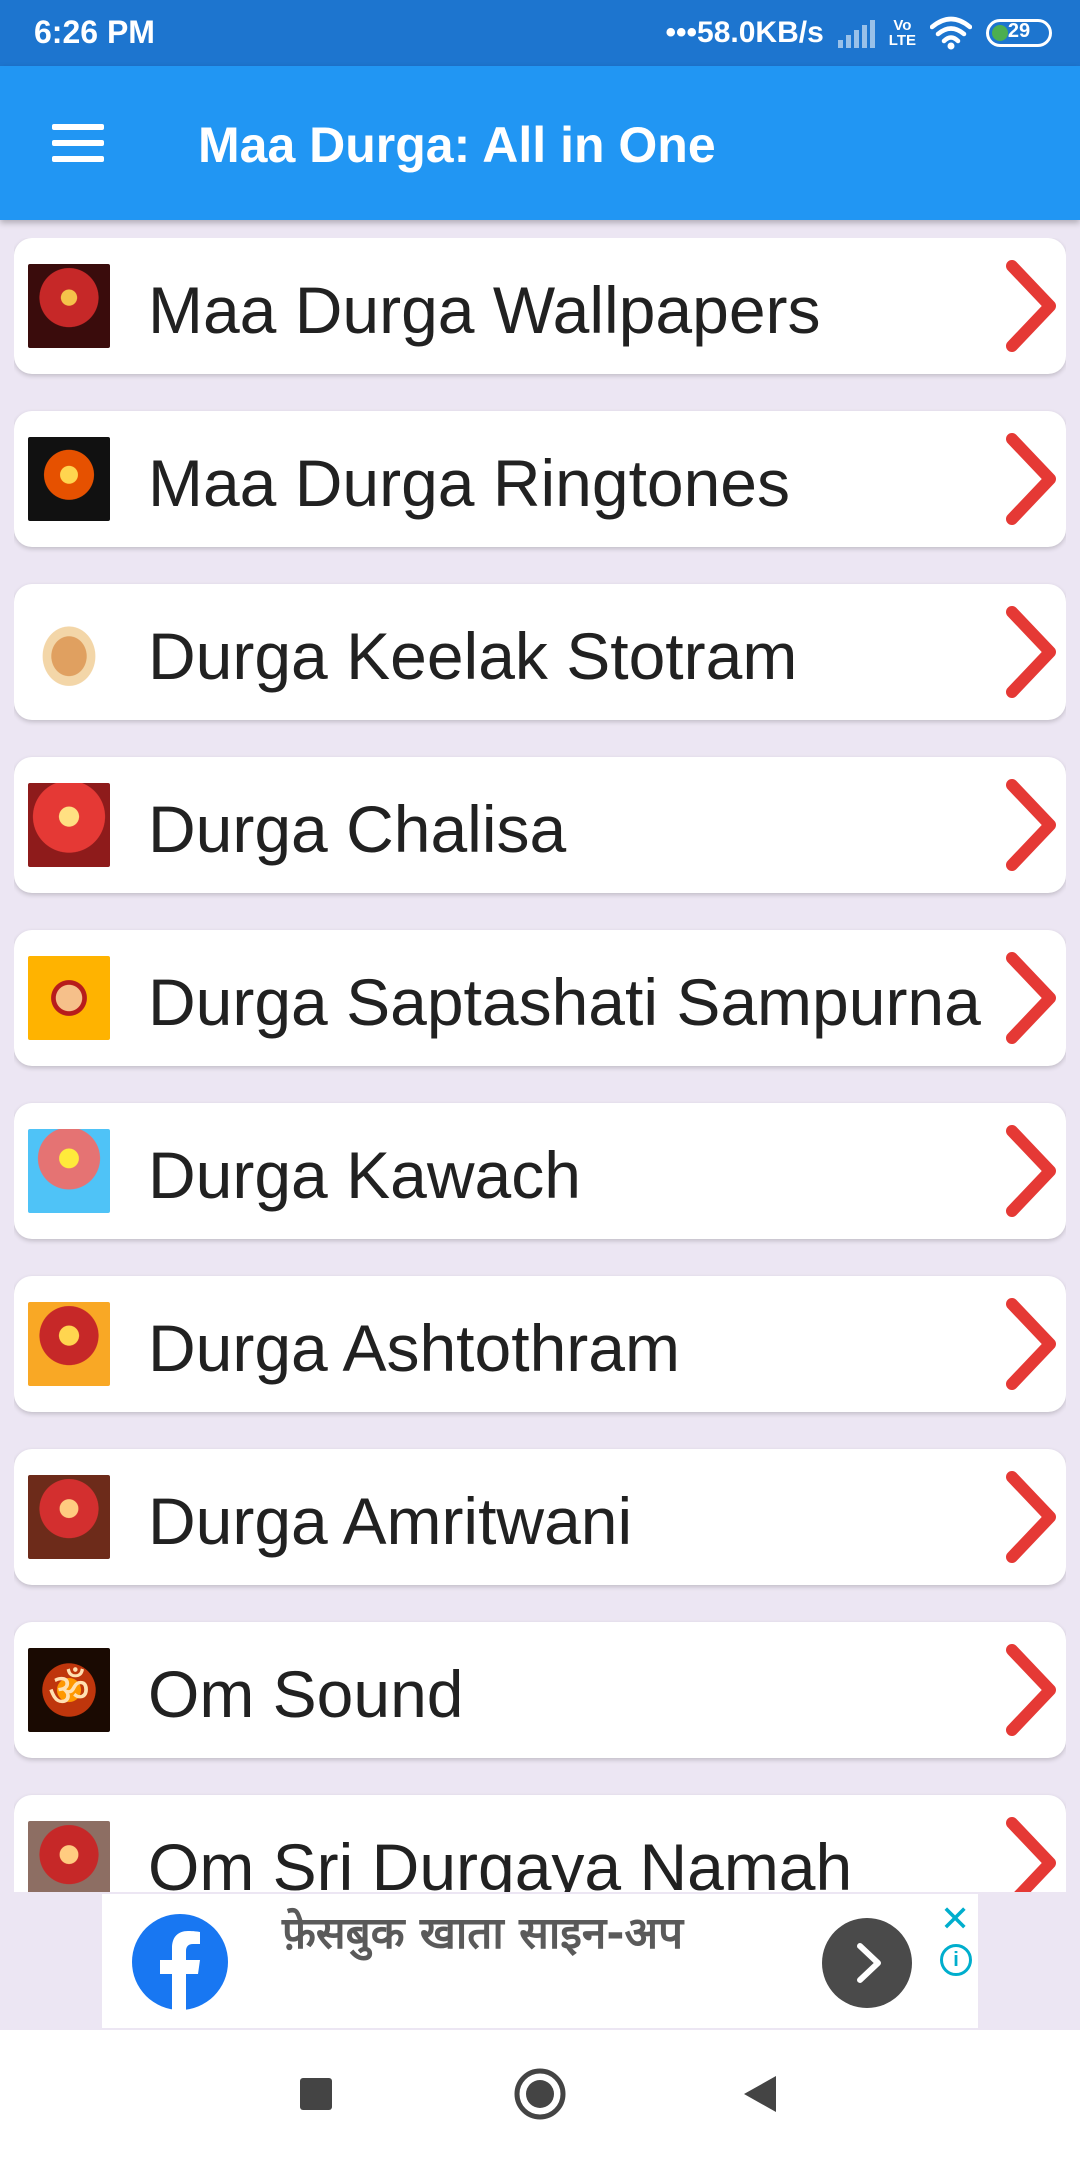 This screenshot has width=1080, height=2160. I want to click on item-label: Maa Durga Wallpapers, so click(484, 310).